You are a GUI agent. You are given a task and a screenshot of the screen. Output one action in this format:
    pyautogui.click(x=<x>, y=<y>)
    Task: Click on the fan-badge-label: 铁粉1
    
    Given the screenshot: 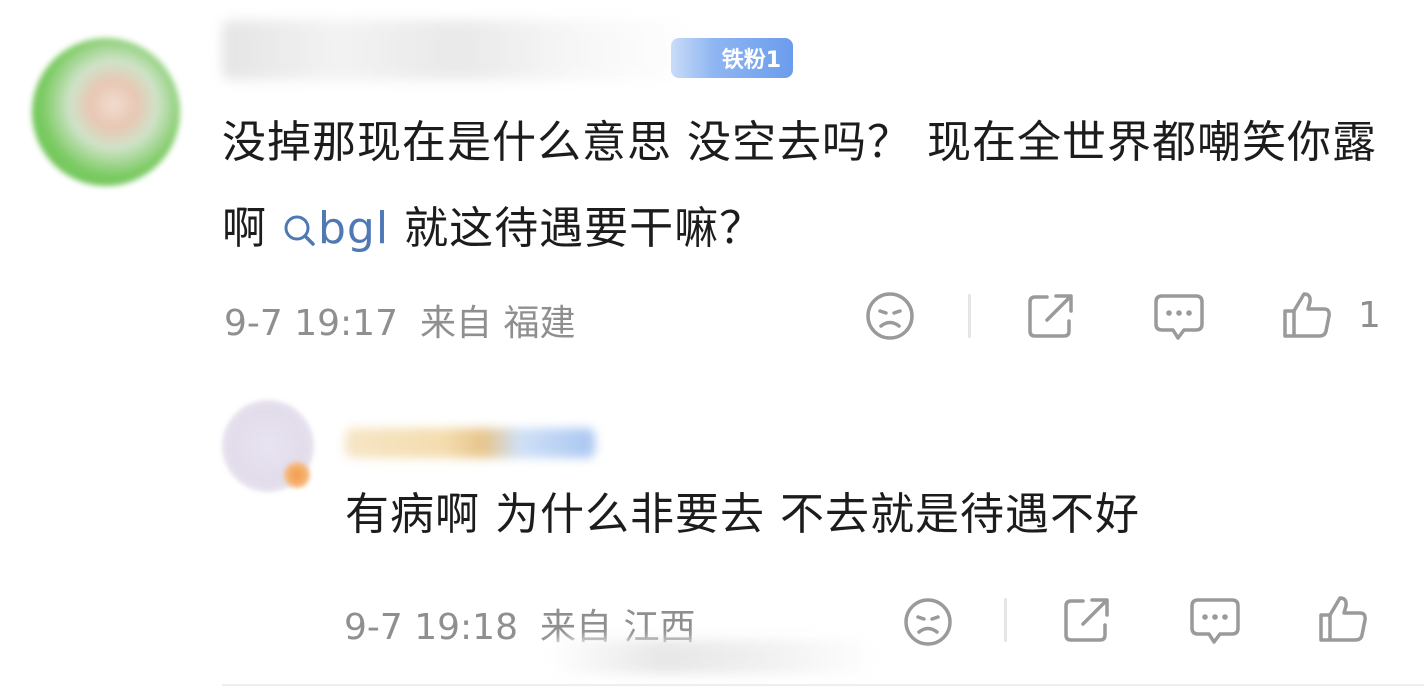 What is the action you would take?
    pyautogui.click(x=751, y=60)
    